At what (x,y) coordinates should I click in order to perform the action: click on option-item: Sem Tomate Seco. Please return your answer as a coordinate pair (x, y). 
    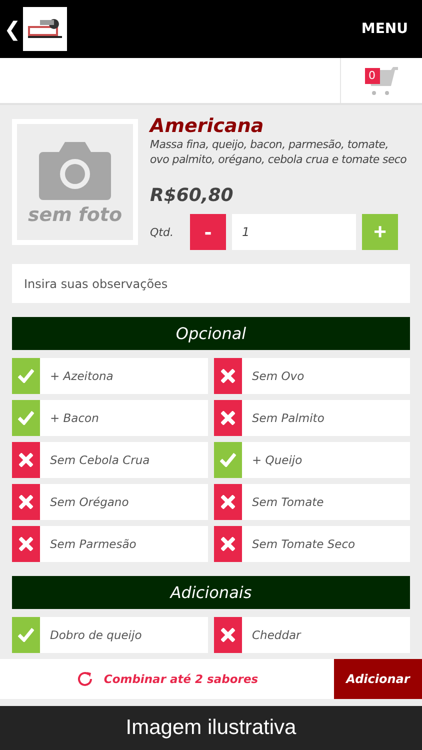
    Looking at the image, I should click on (312, 544).